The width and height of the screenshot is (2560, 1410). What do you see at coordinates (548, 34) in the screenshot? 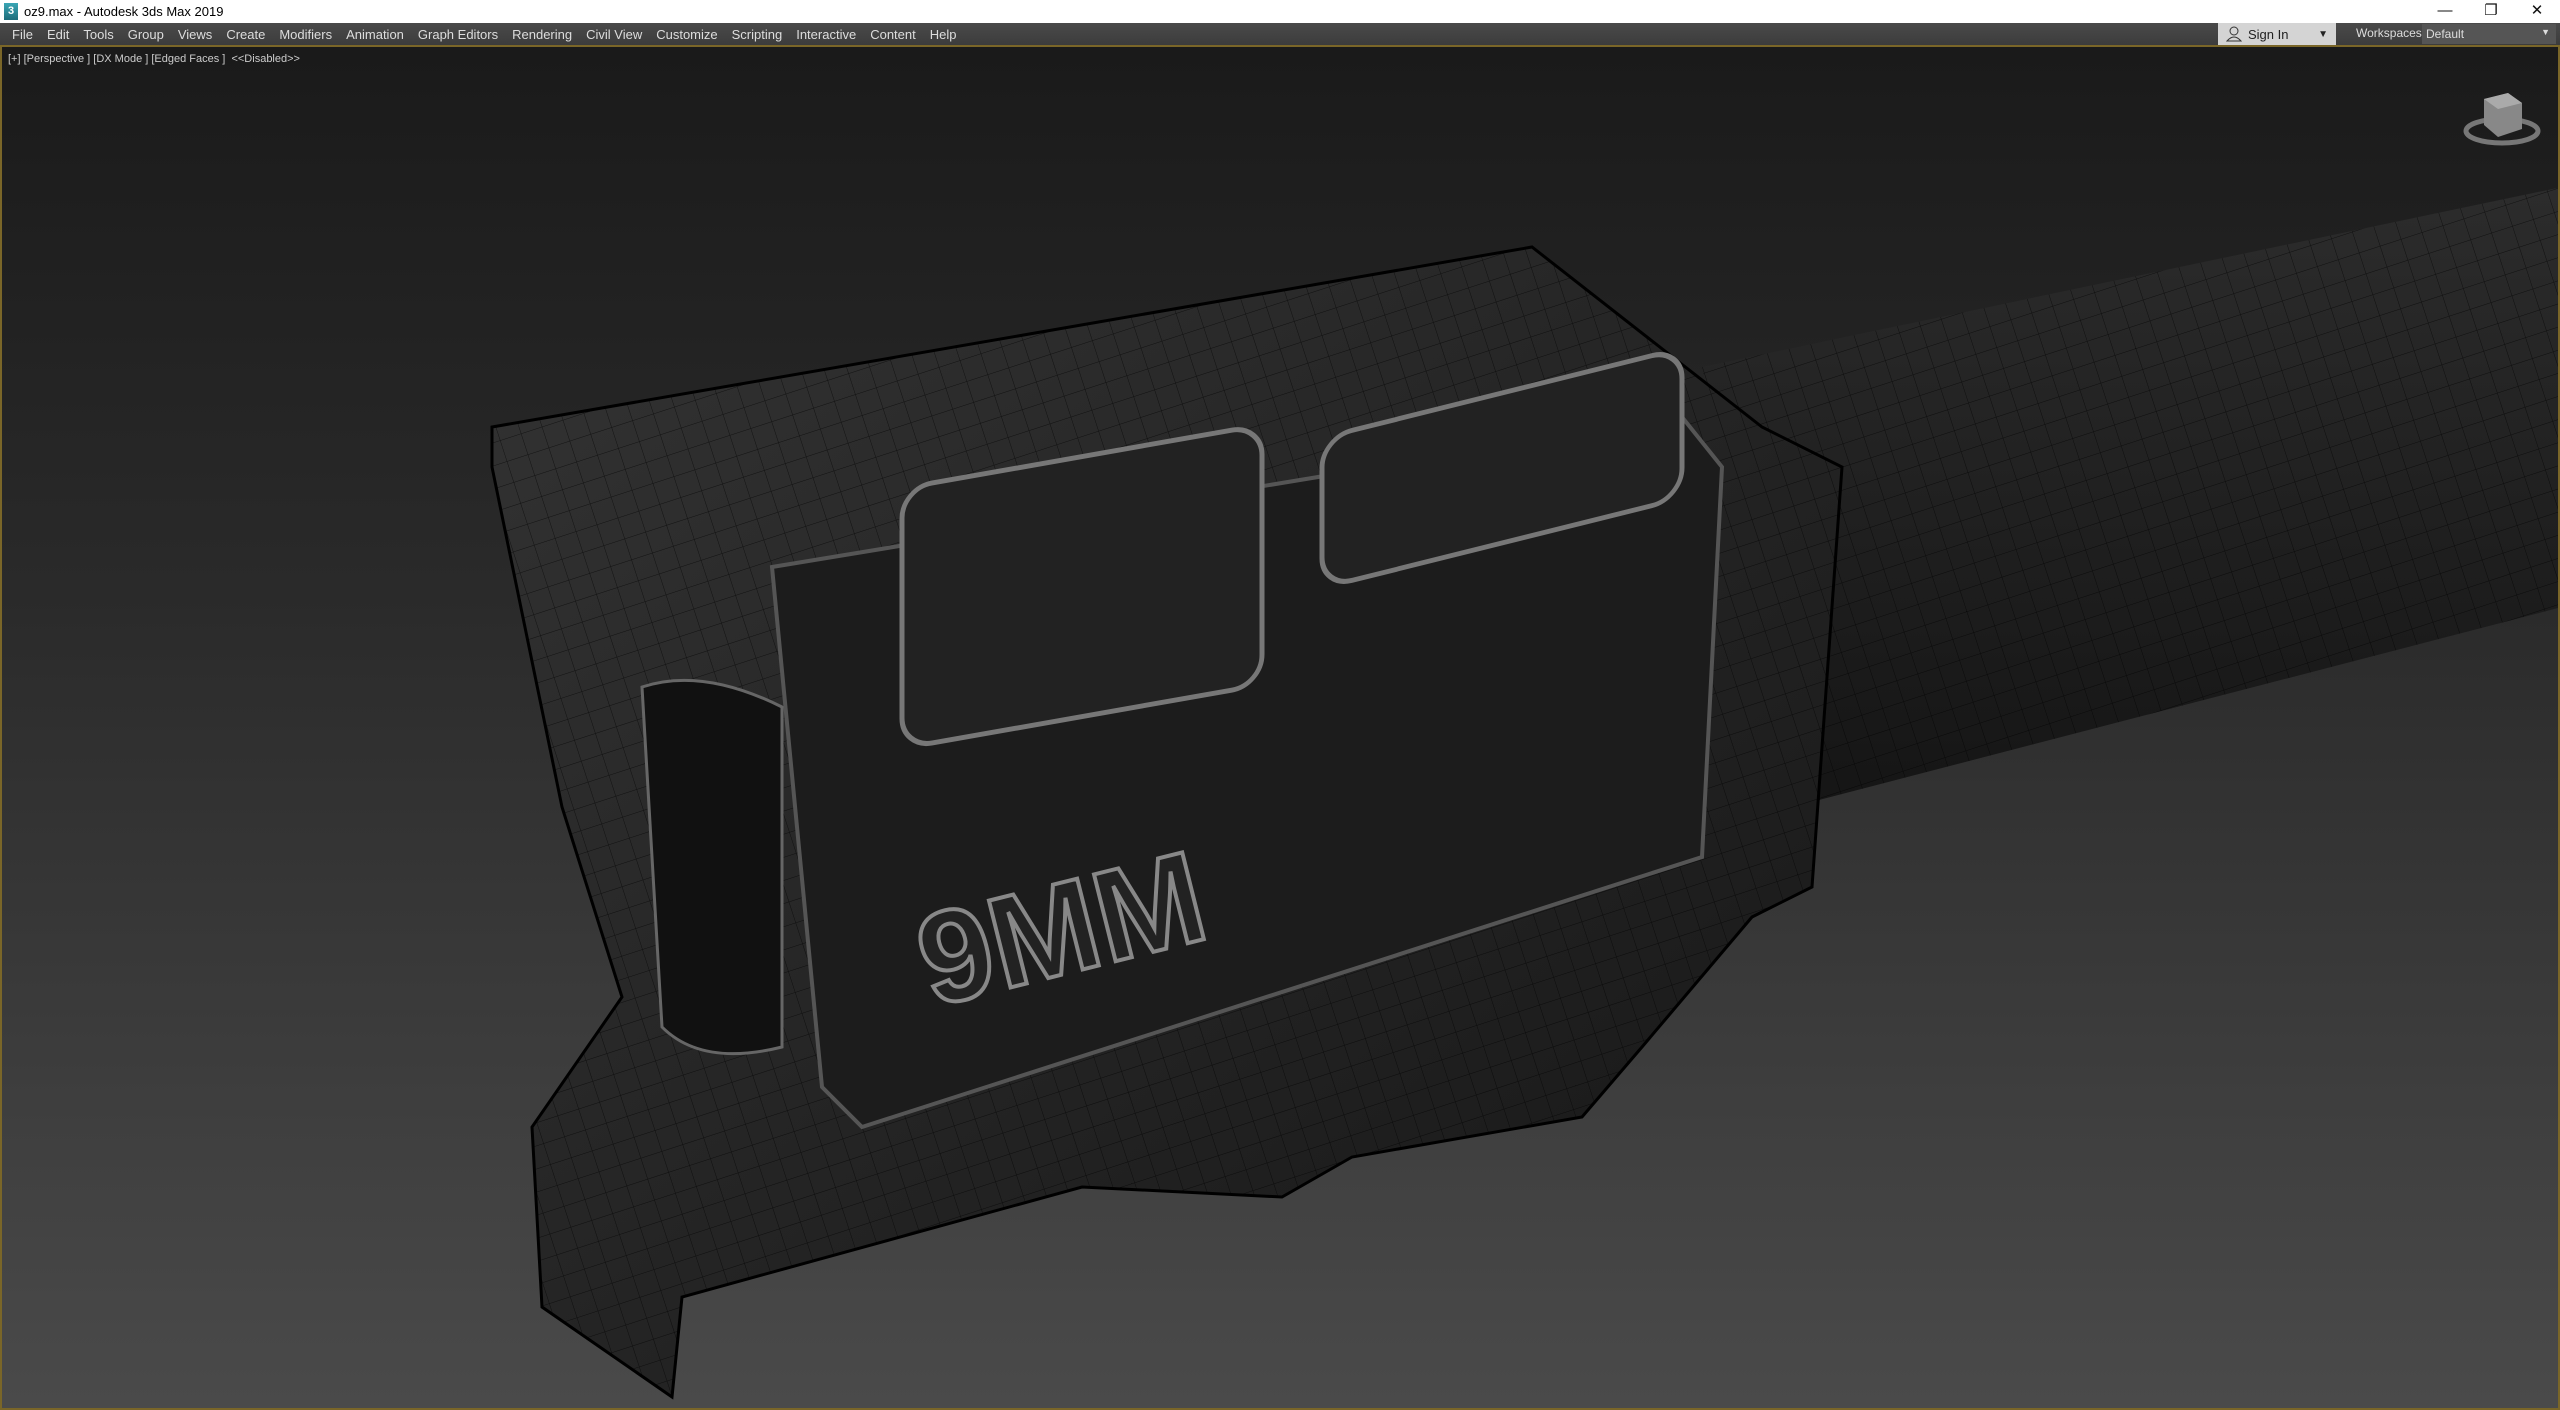
I see `menu-rendering: Rendering` at bounding box center [548, 34].